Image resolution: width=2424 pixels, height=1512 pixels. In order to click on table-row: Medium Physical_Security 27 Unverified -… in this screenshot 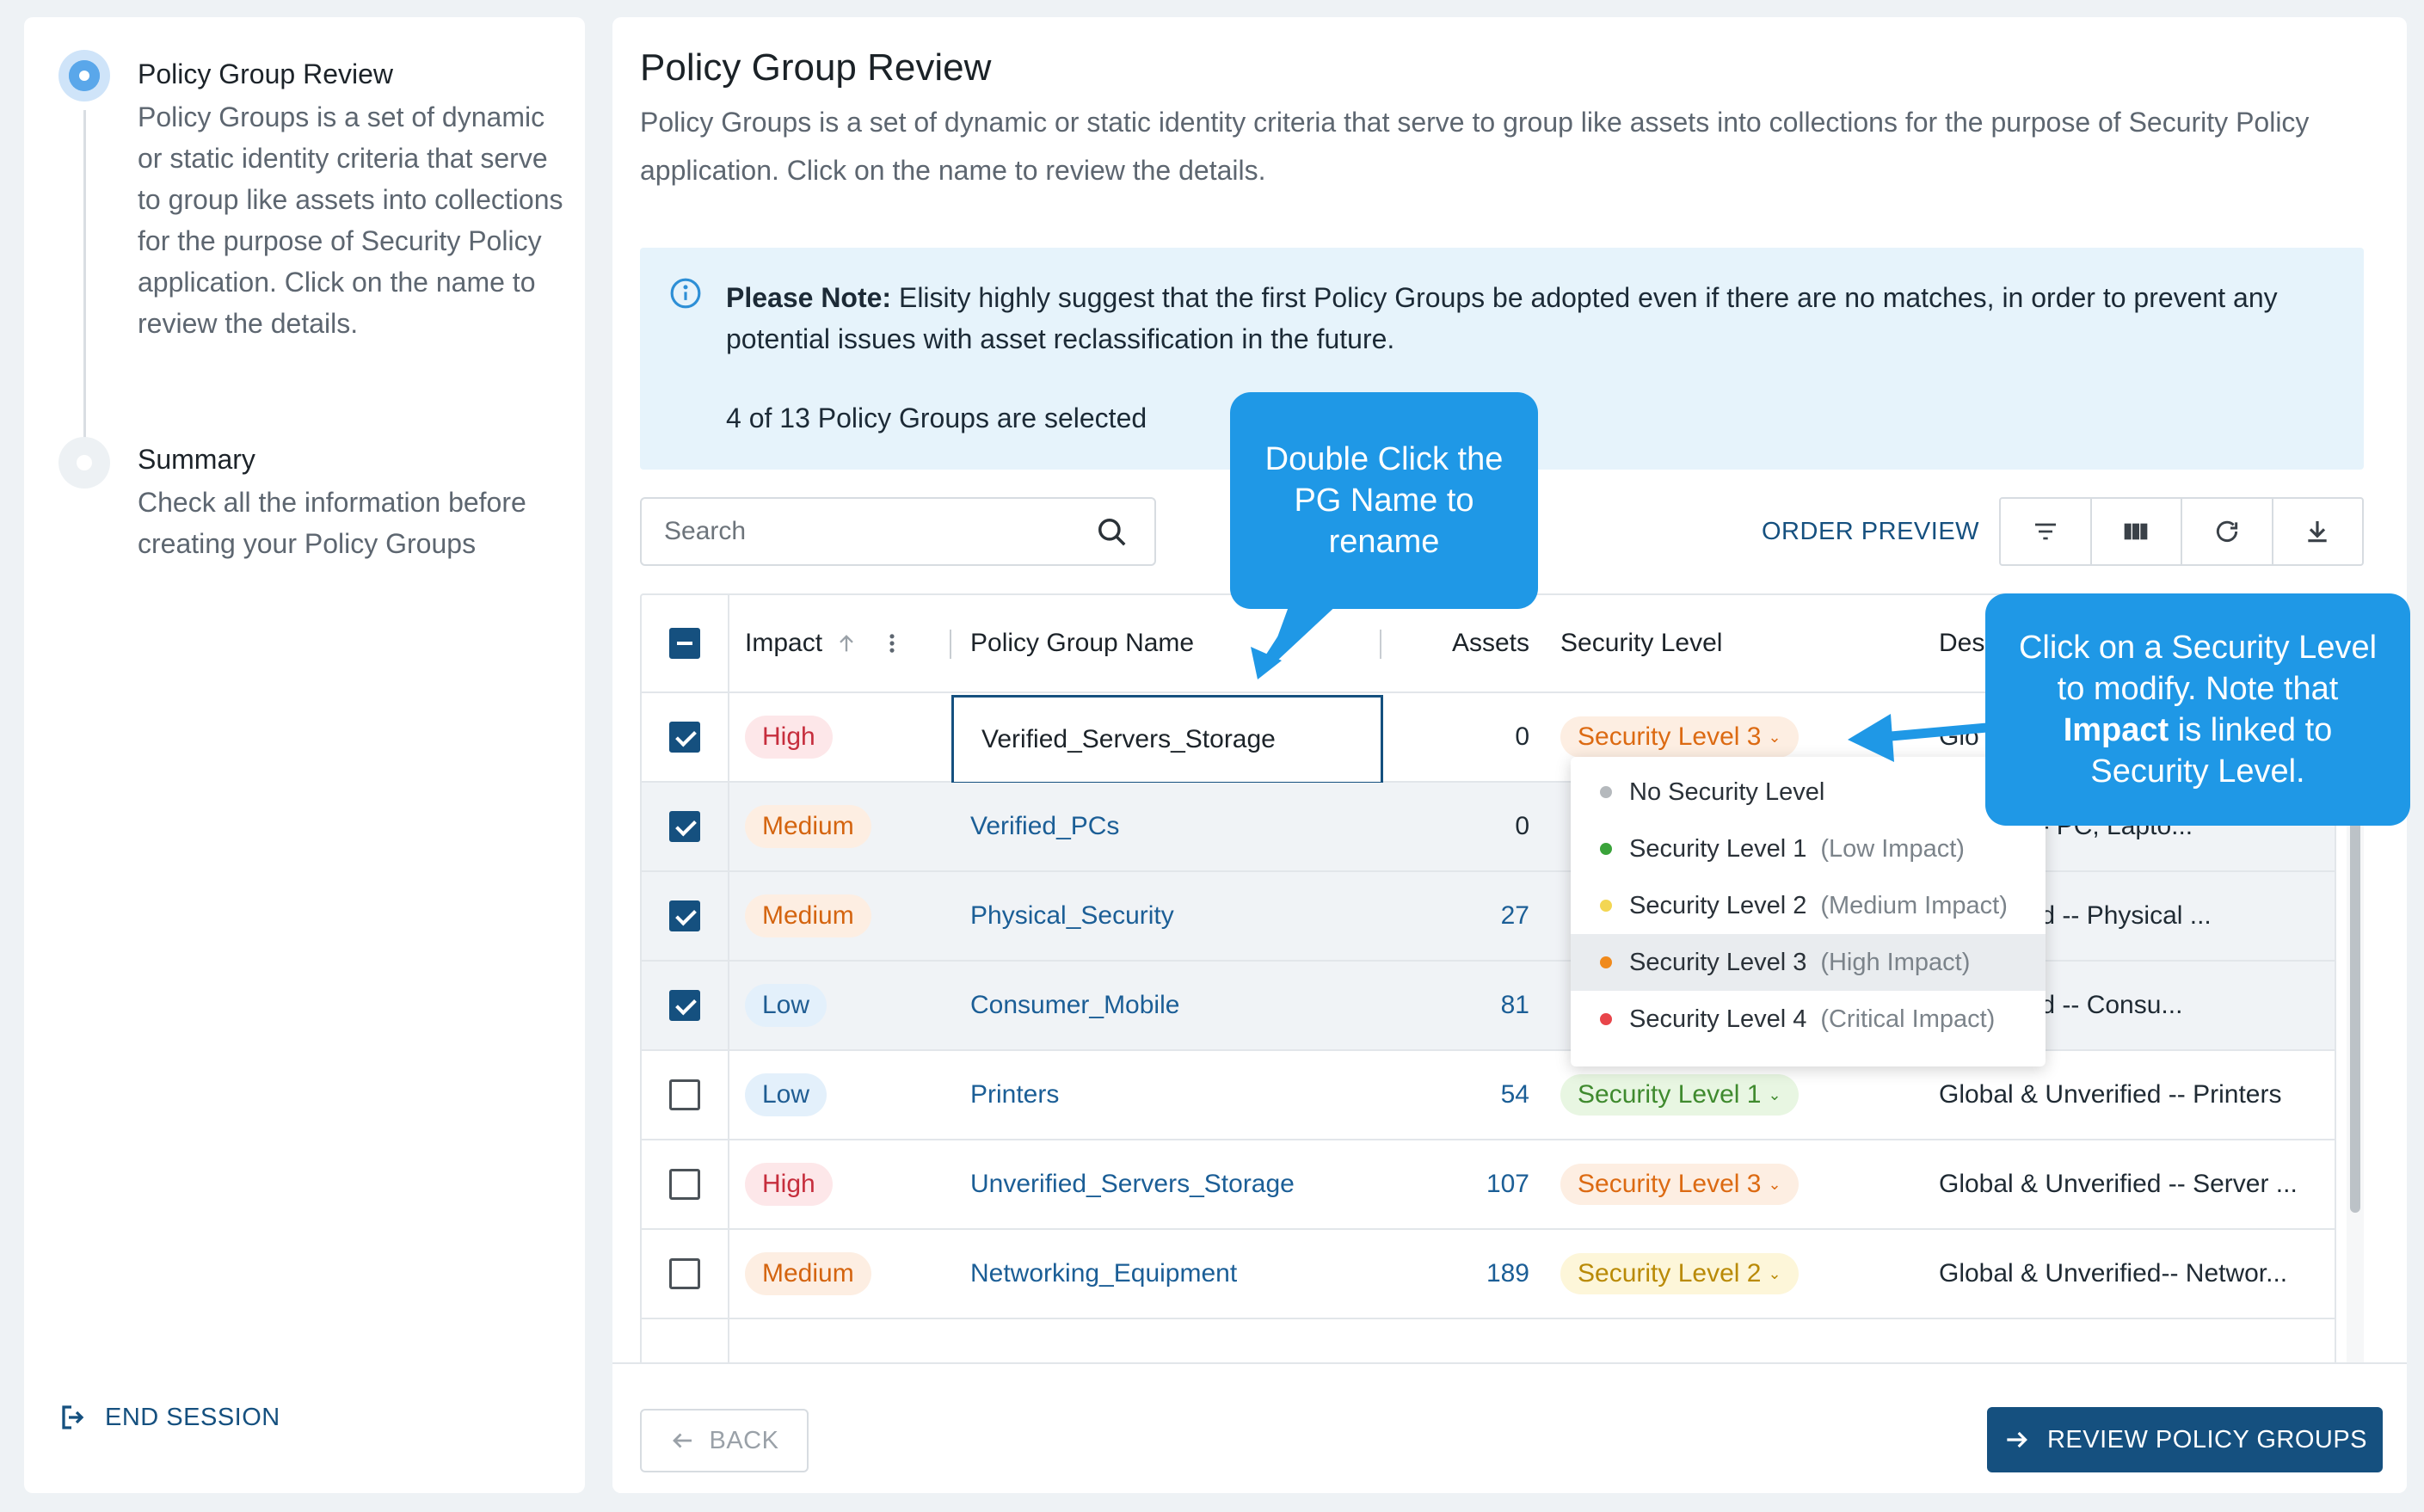, I will do `click(1488, 917)`.